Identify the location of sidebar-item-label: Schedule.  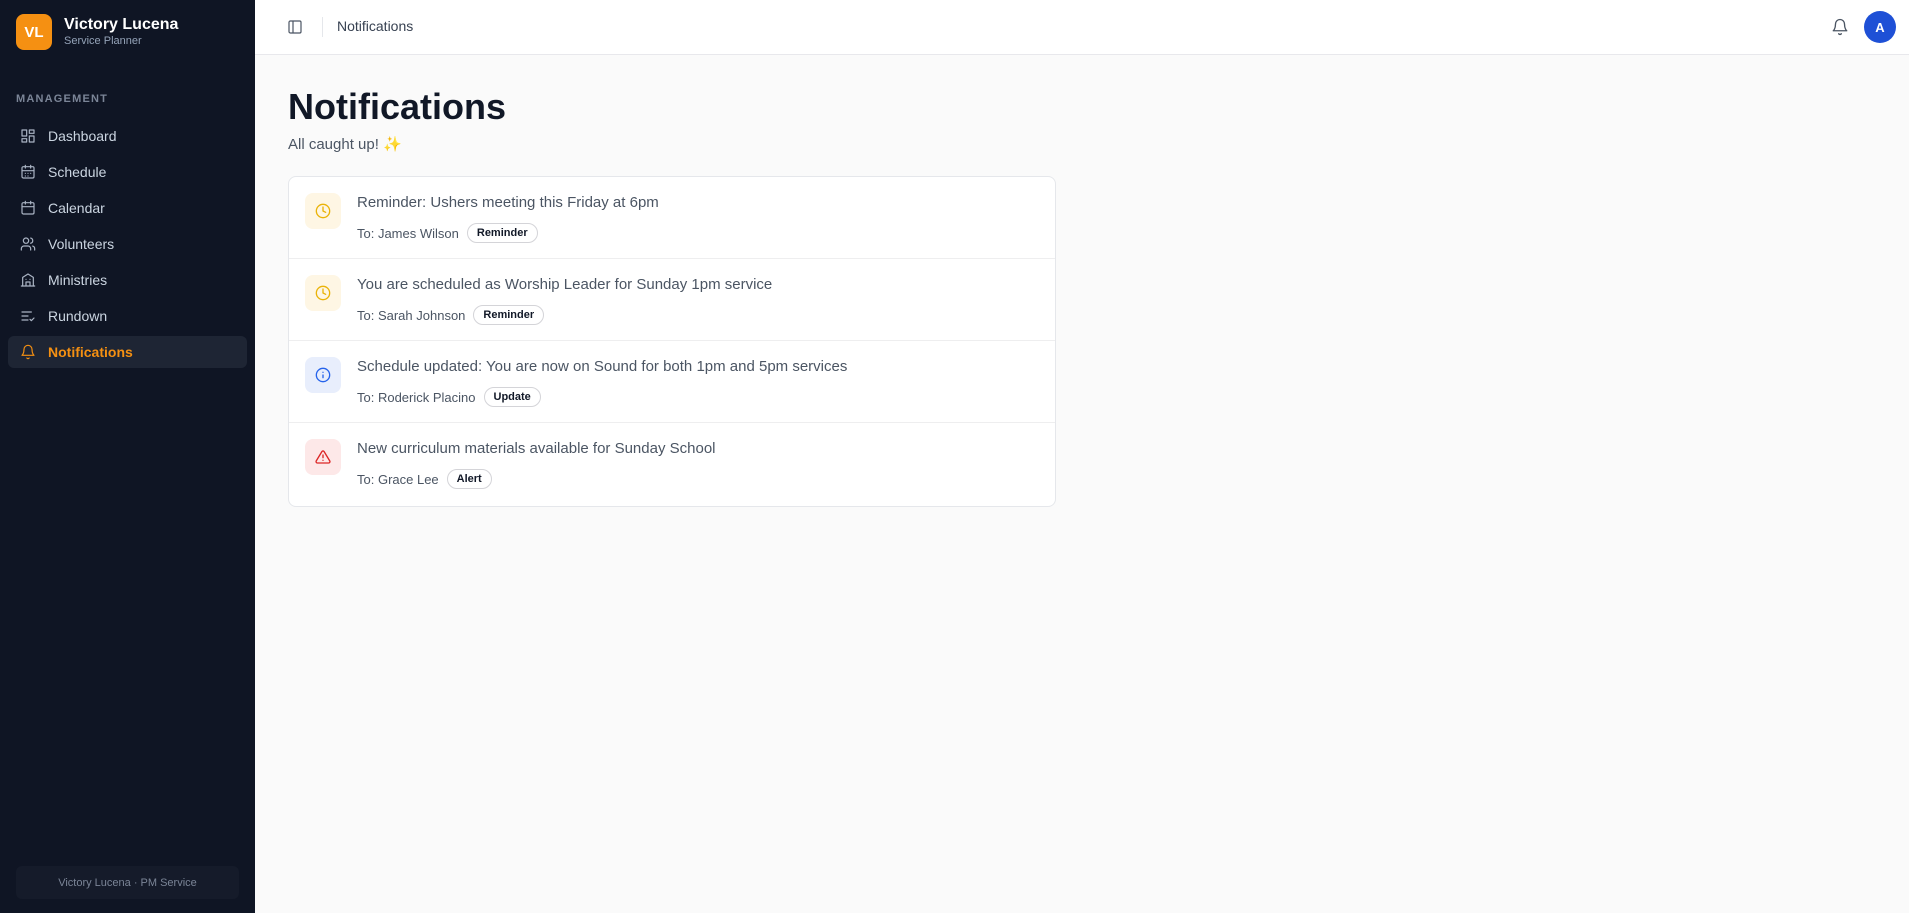
(77, 172).